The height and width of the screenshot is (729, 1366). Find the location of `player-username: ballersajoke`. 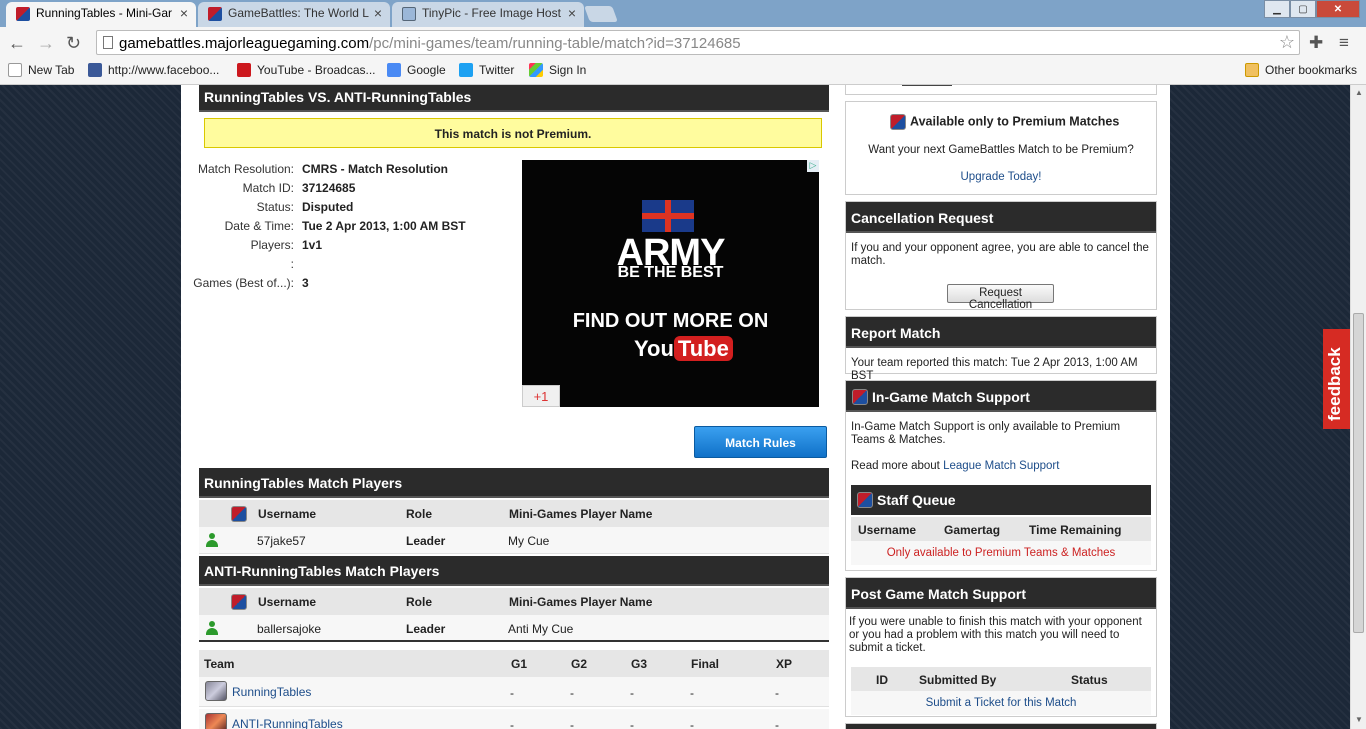

player-username: ballersajoke is located at coordinates (289, 629).